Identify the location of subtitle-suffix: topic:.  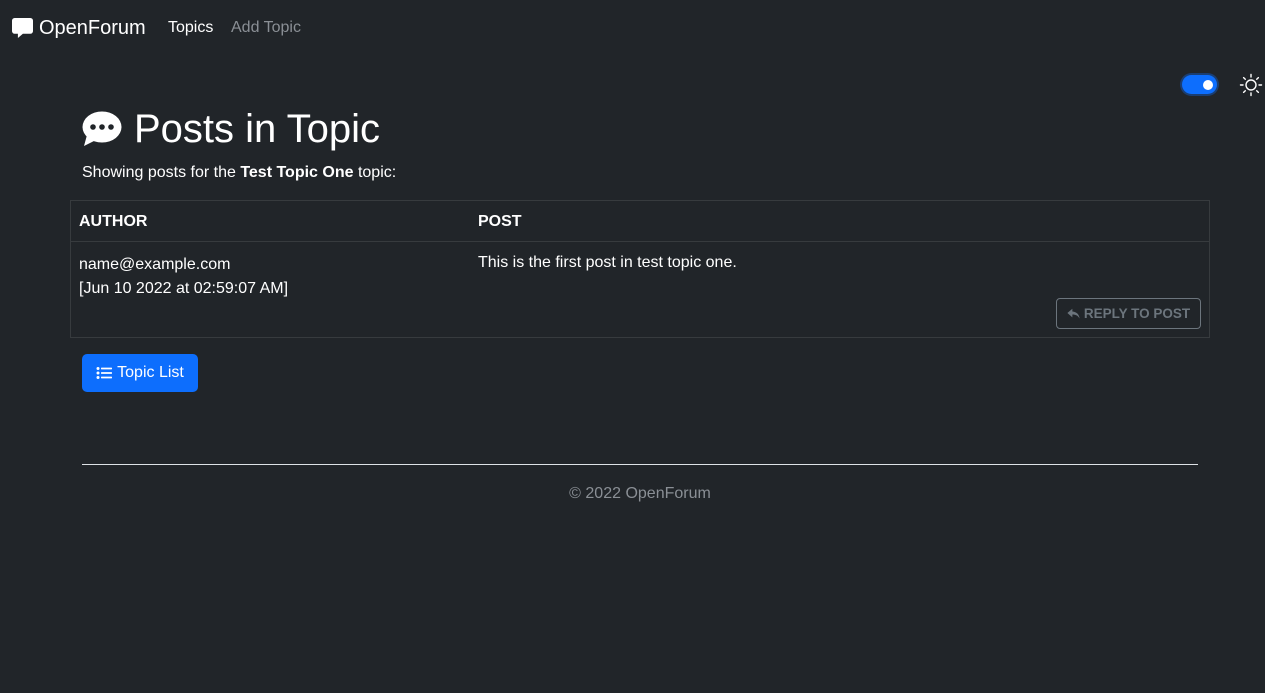
(375, 172).